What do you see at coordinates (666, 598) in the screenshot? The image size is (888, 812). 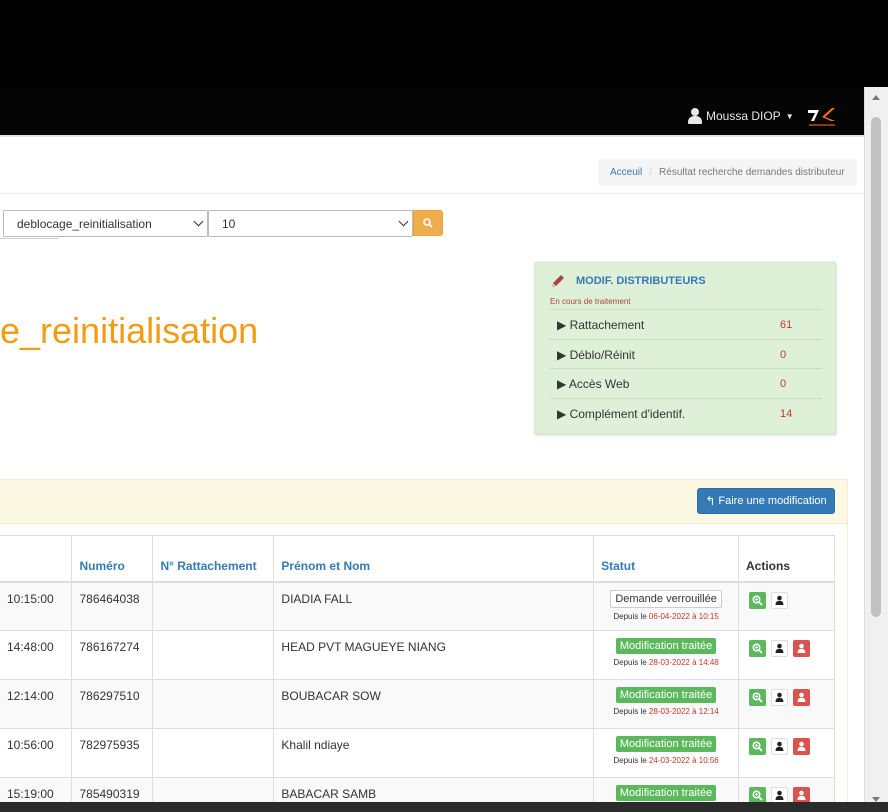 I see `status-badge: Demande verrouillée` at bounding box center [666, 598].